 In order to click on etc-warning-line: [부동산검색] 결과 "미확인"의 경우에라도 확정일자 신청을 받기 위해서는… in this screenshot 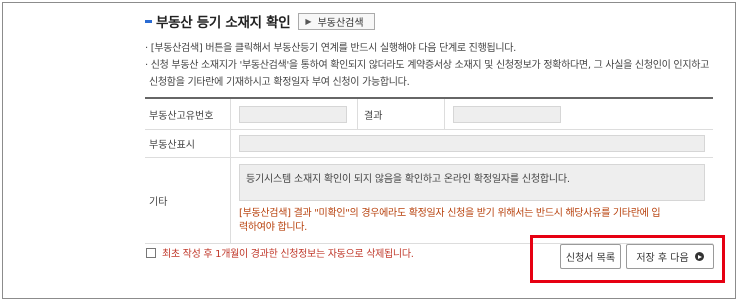, I will do `click(450, 213)`.